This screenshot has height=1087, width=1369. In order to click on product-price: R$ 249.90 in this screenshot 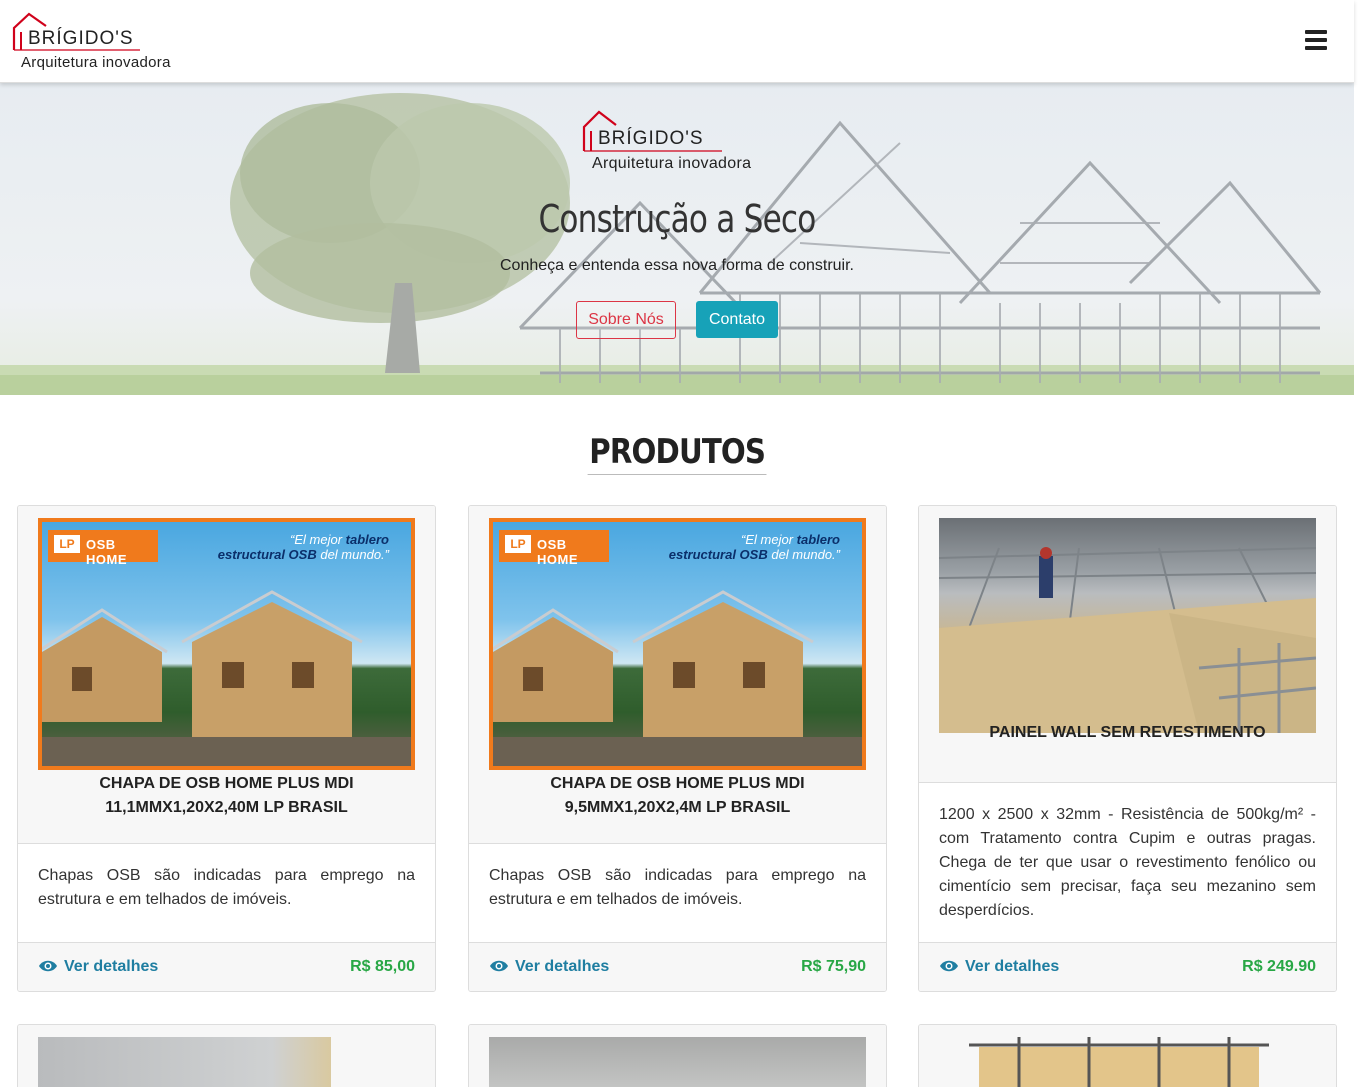, I will do `click(1279, 966)`.